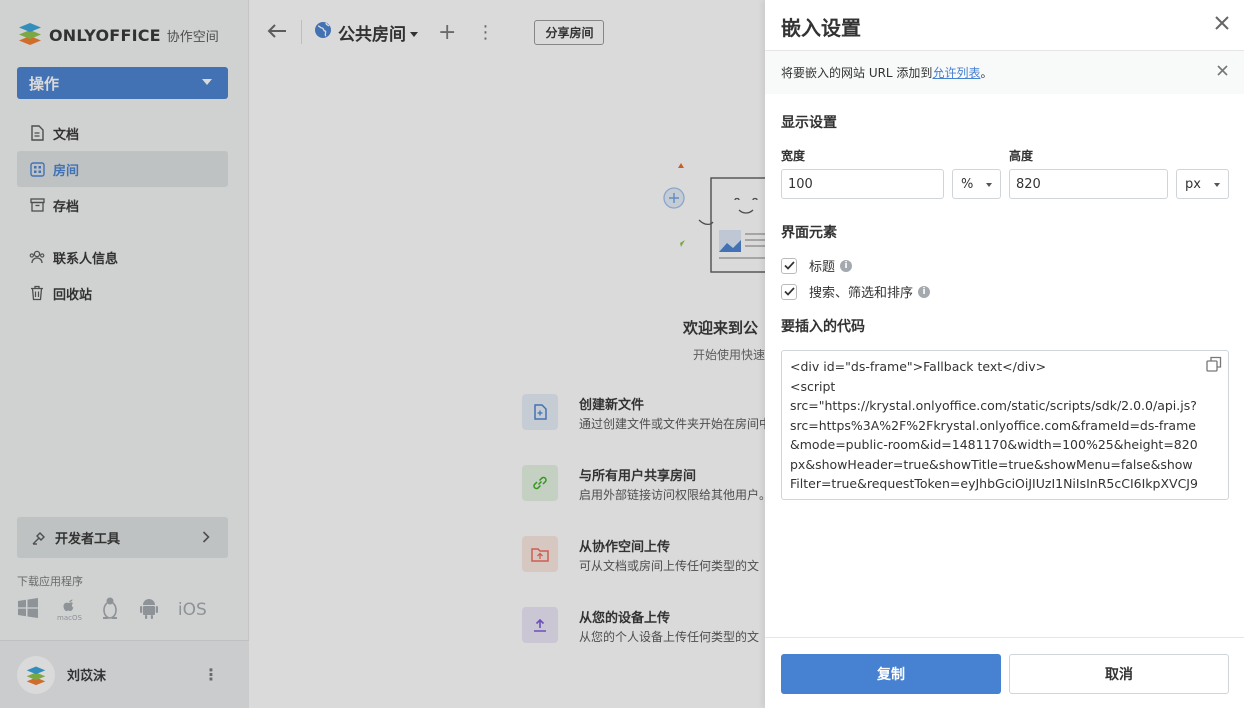 The height and width of the screenshot is (708, 1244). What do you see at coordinates (800, 184) in the screenshot?
I see `width-value: 100` at bounding box center [800, 184].